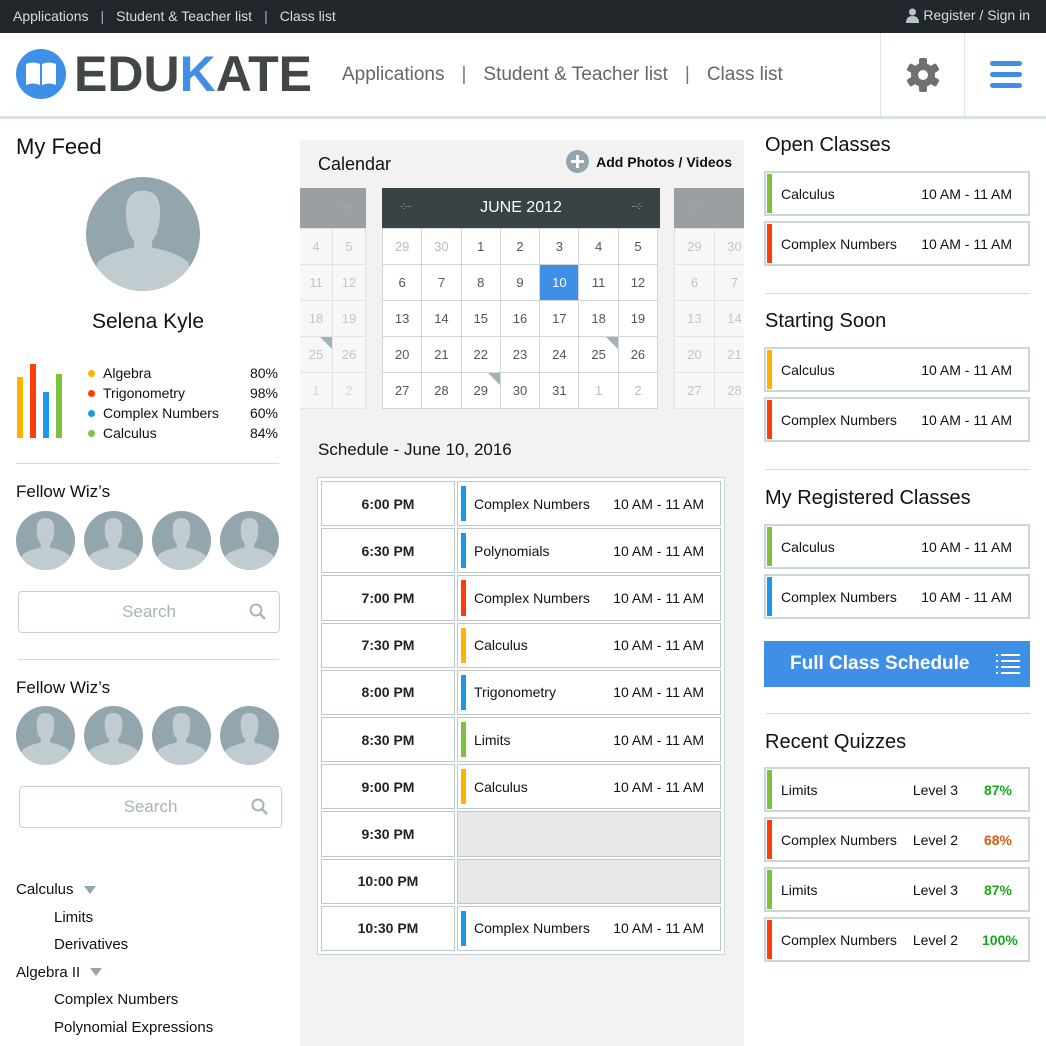  Describe the element at coordinates (520, 355) in the screenshot. I see `calendar-day: 23` at that location.